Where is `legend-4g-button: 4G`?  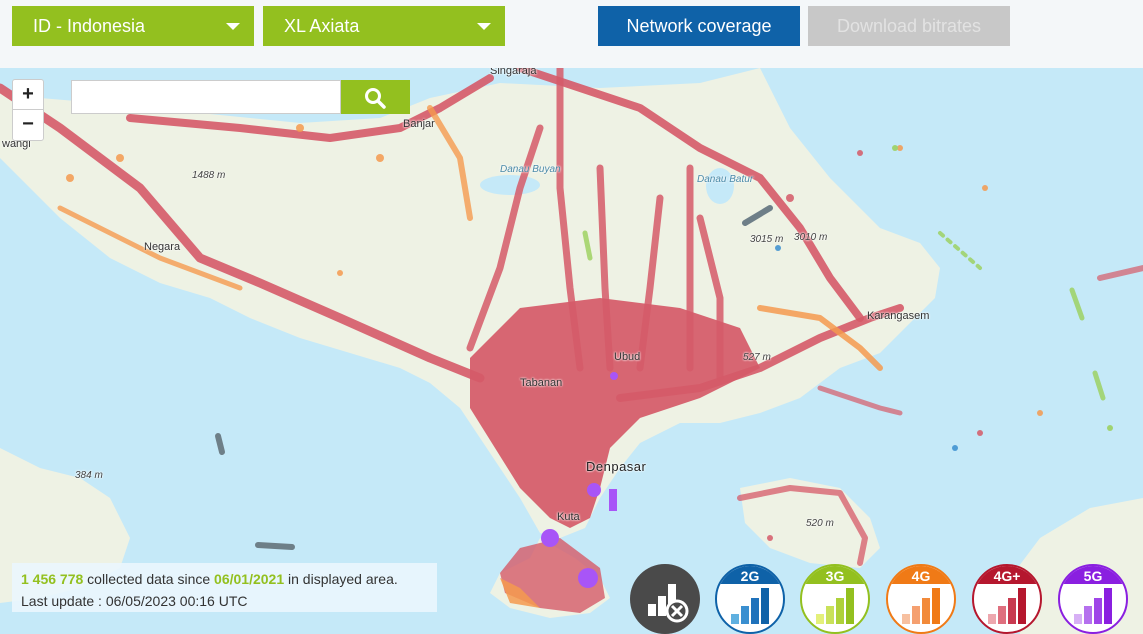 legend-4g-button: 4G is located at coordinates (921, 599).